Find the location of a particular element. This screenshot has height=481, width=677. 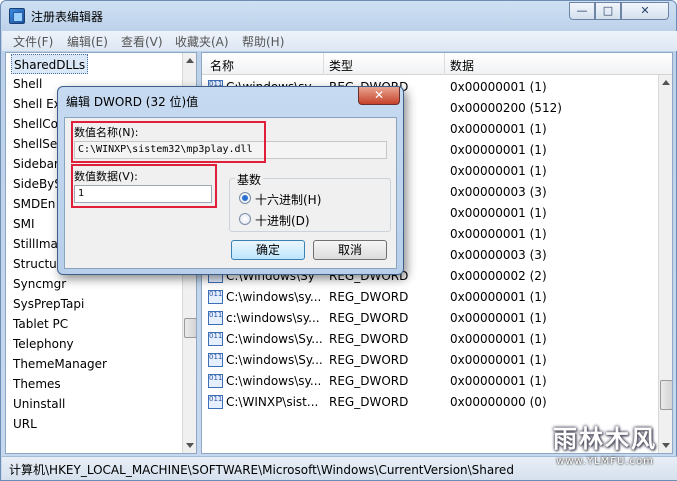

menu-edit: 编辑(E) is located at coordinates (87, 41).